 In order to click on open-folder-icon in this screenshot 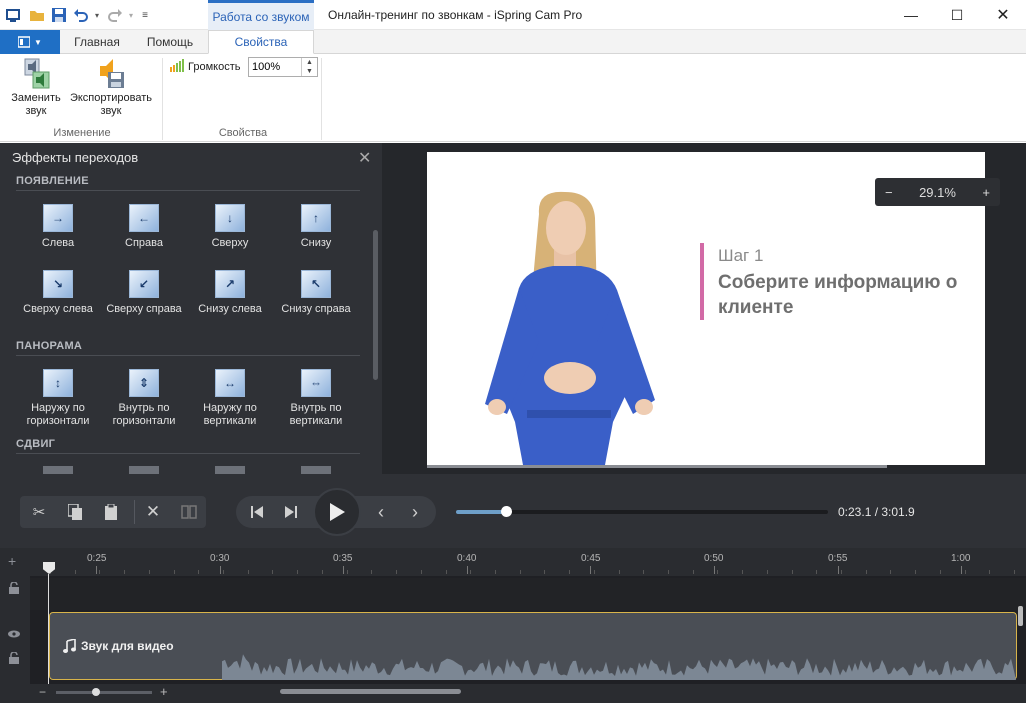, I will do `click(37, 15)`.